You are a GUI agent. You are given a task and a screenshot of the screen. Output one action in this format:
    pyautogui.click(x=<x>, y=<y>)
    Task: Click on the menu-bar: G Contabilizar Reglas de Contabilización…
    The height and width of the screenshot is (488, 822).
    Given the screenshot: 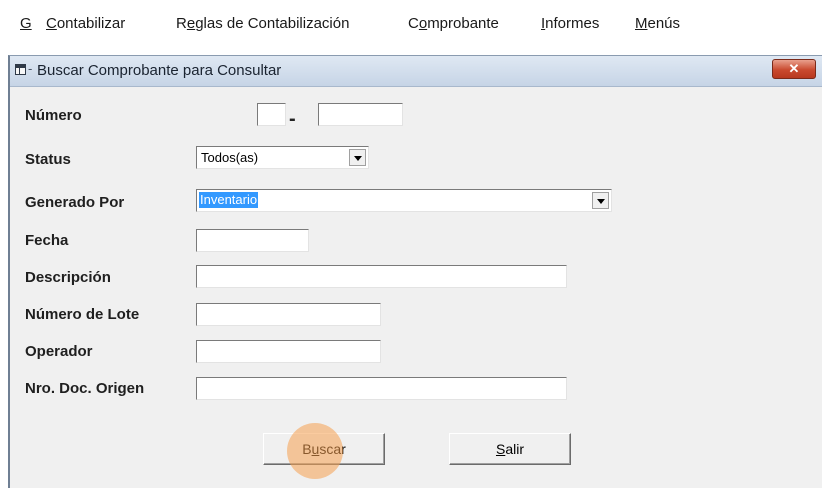 What is the action you would take?
    pyautogui.click(x=411, y=24)
    